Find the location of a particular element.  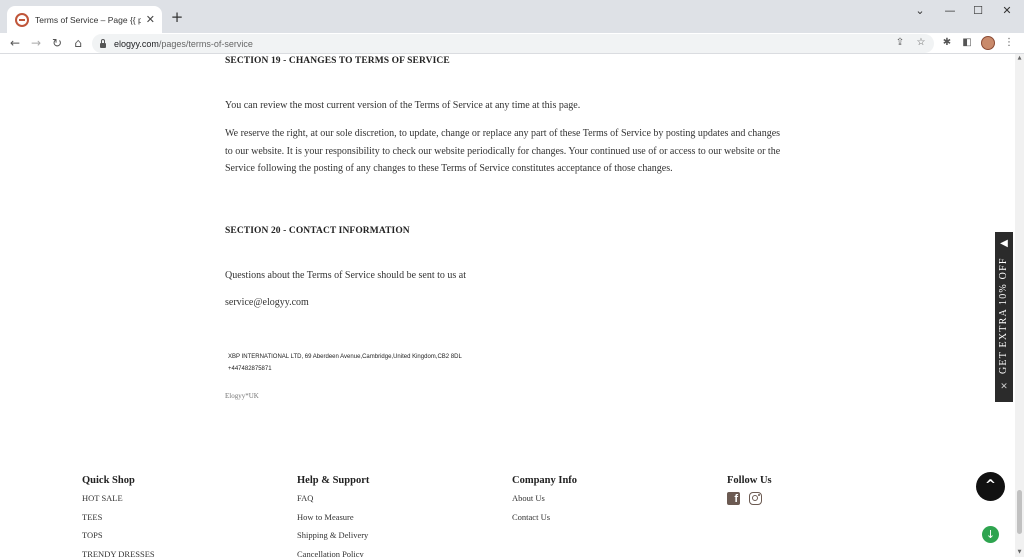

footer-link-trendy-dresses: TRENDY DRESSES is located at coordinates (118, 551).